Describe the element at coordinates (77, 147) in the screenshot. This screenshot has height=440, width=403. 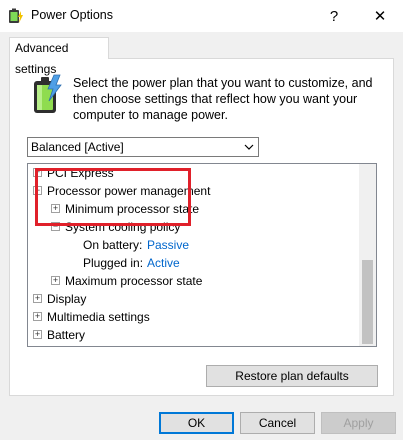
I see `power-plan-value: Balanced [Active]` at that location.